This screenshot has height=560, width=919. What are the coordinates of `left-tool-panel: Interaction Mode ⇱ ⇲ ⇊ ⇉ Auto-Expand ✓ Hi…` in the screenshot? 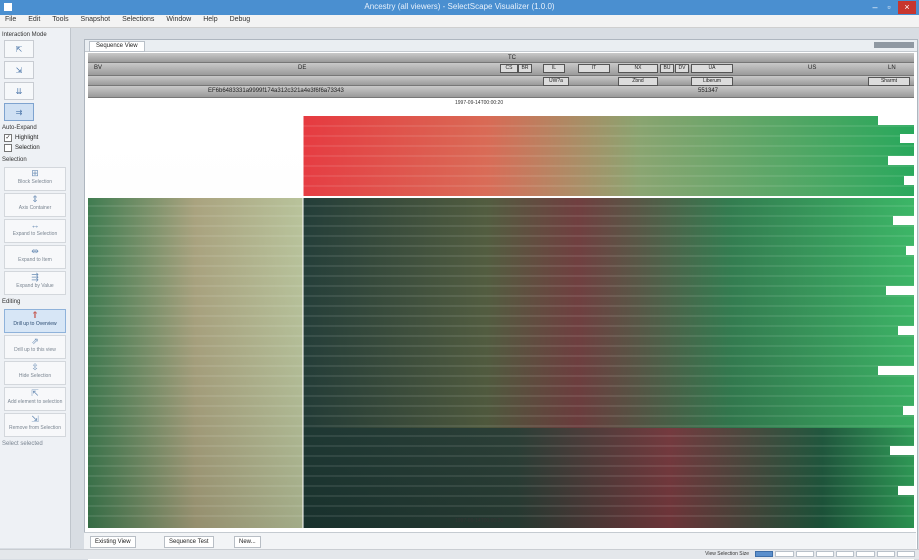 It's located at (35, 288).